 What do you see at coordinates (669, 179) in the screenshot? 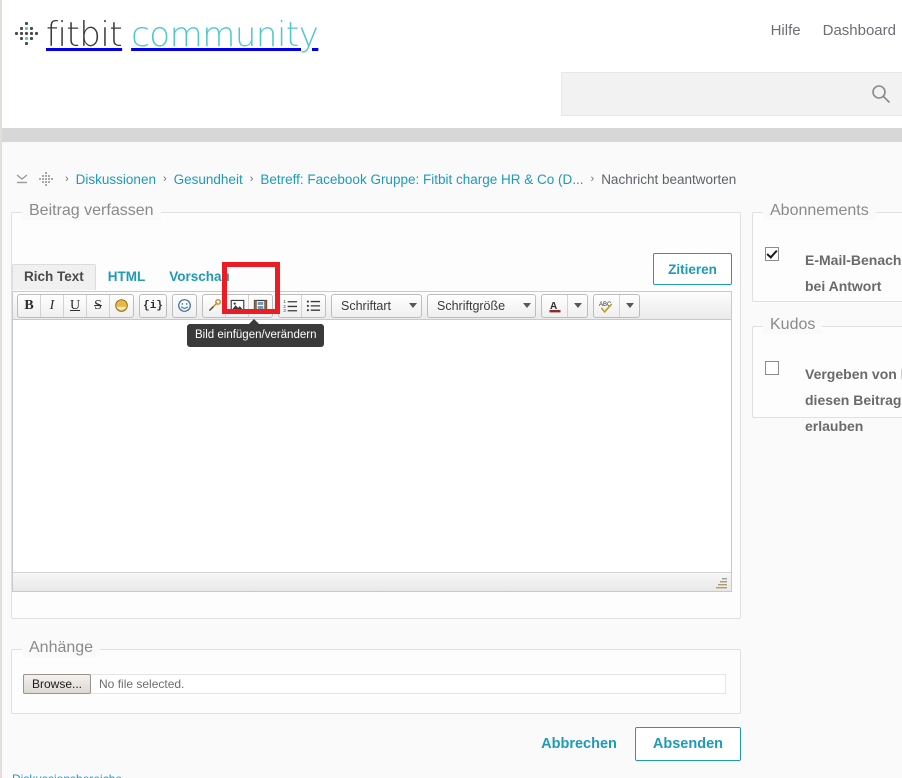
I see `breadcrumb-item-current: Nachricht beantworten` at bounding box center [669, 179].